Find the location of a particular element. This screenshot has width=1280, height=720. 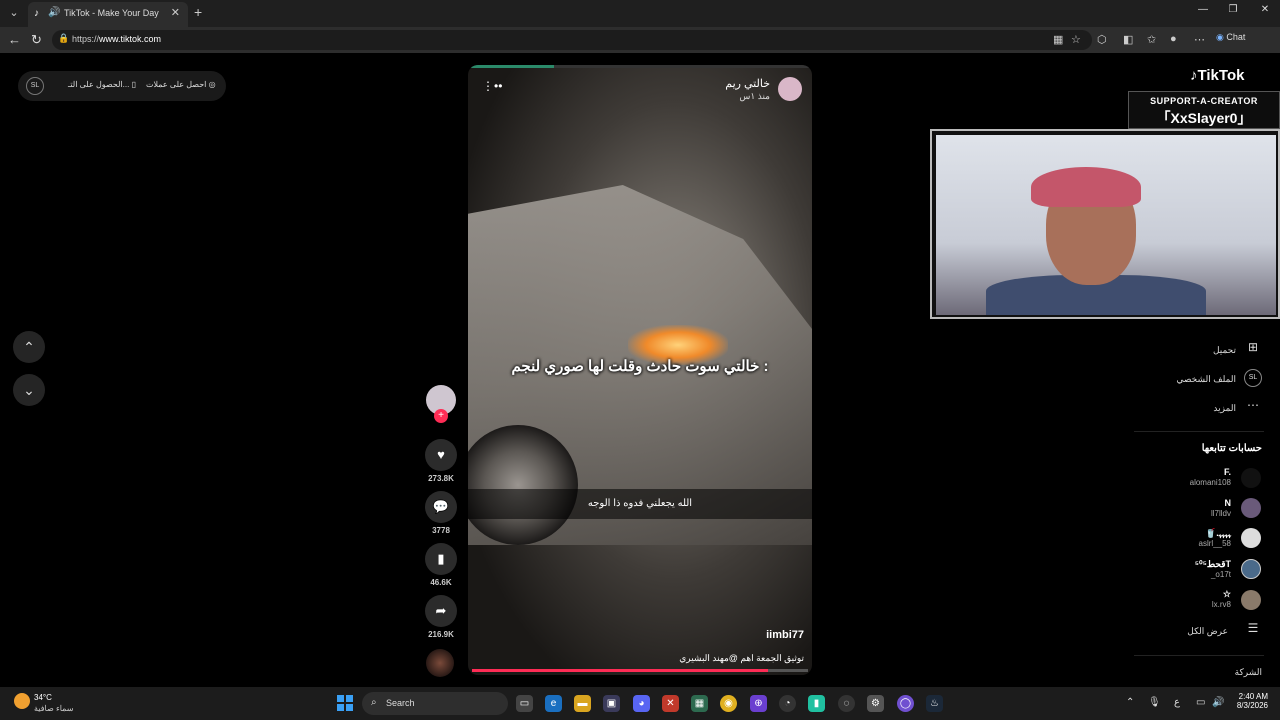

steam-icon: ♨ is located at coordinates (934, 703).